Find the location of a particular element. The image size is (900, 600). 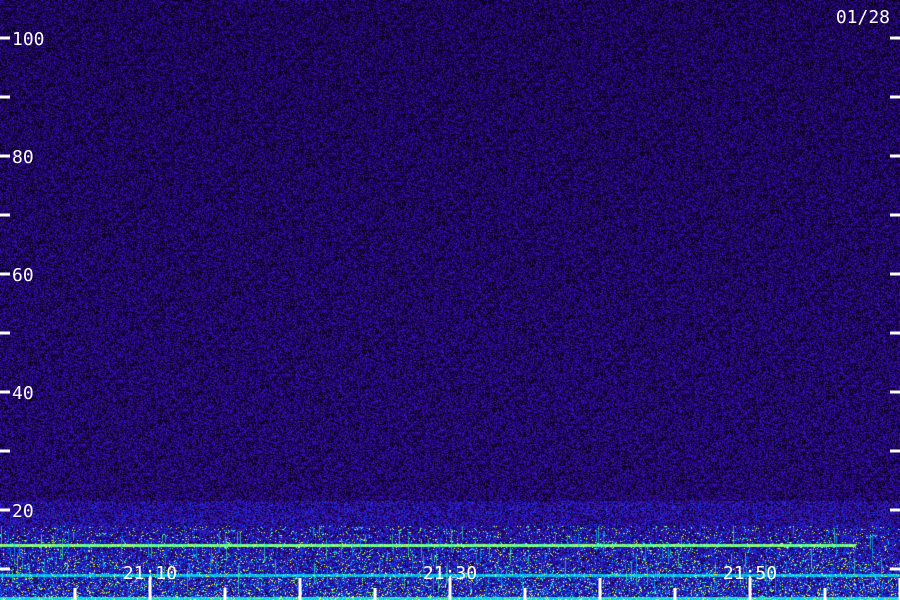

x-tick-label: 21:30 is located at coordinates (450, 573).